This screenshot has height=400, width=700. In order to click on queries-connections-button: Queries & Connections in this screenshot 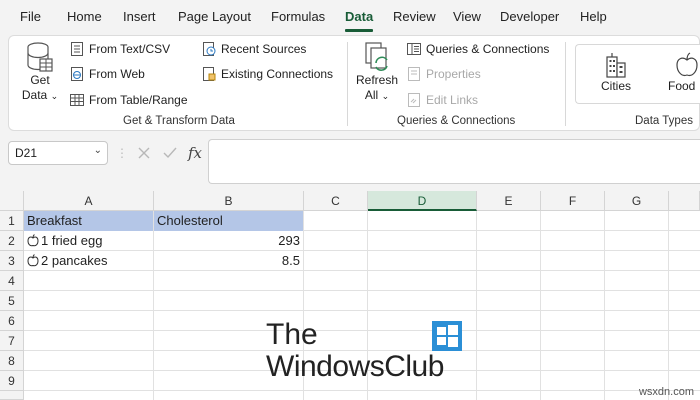, I will do `click(477, 49)`.